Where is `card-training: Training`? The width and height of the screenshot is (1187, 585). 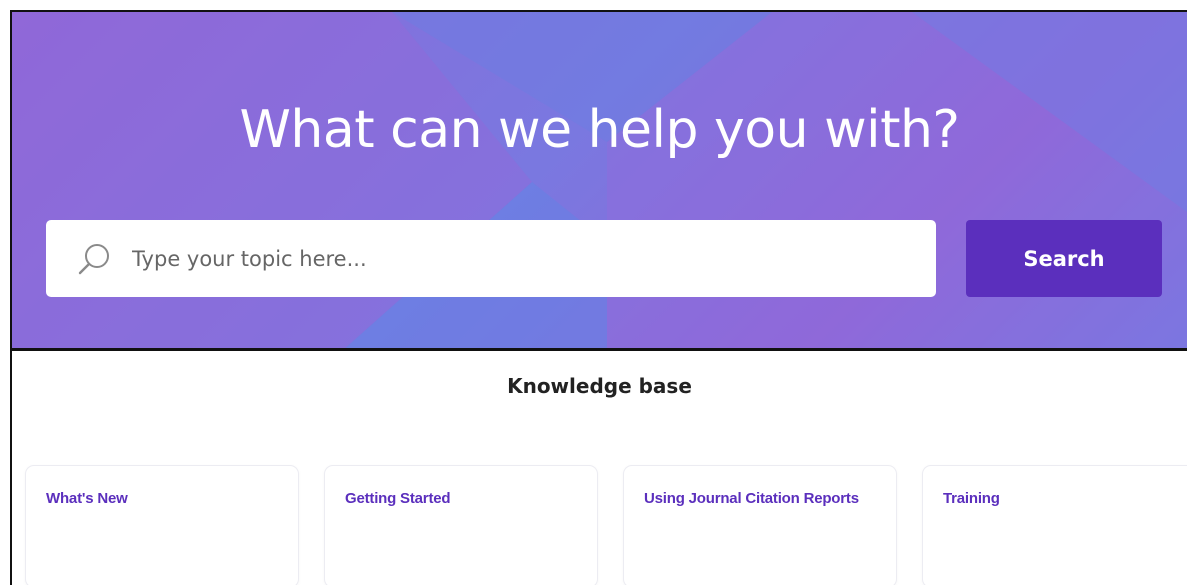 card-training: Training is located at coordinates (1055, 525).